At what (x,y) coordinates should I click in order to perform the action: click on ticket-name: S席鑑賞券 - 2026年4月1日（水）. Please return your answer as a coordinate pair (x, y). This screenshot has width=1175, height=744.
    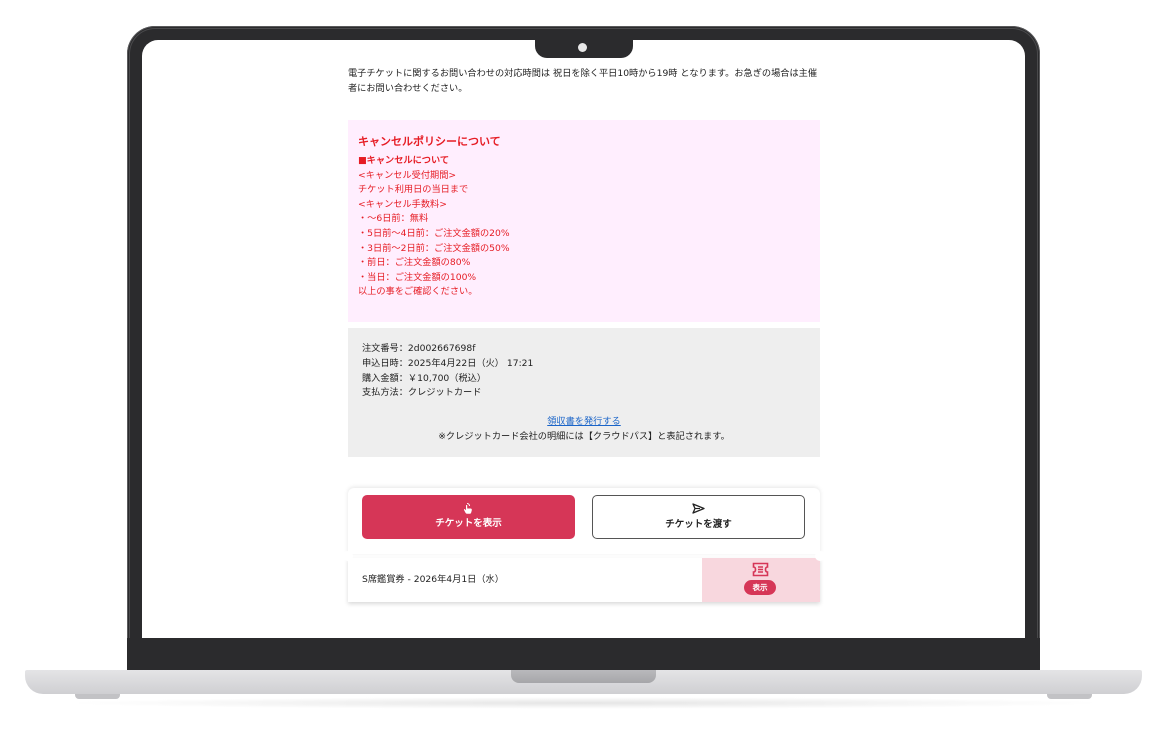
    Looking at the image, I should click on (433, 579).